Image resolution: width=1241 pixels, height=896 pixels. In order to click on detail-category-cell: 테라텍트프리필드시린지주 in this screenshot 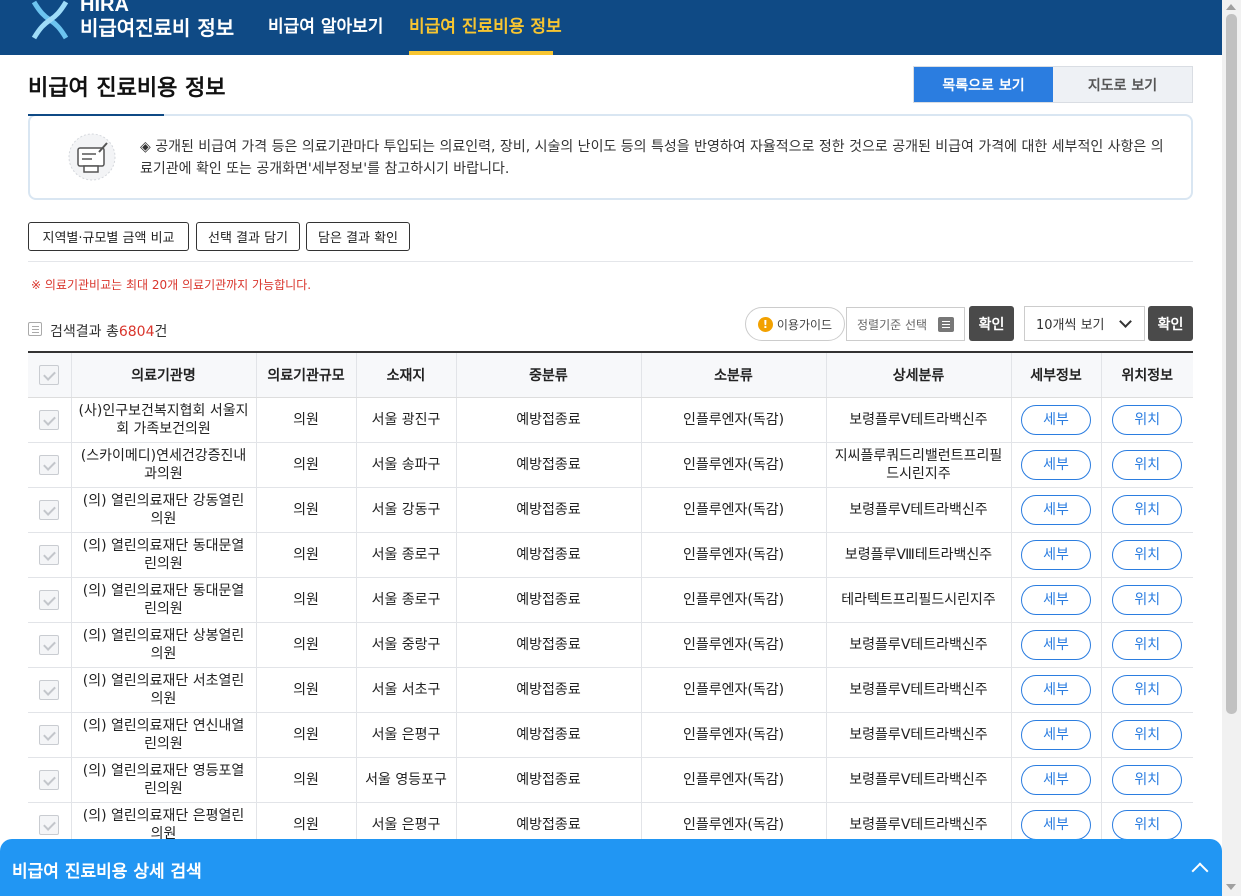, I will do `click(918, 600)`.